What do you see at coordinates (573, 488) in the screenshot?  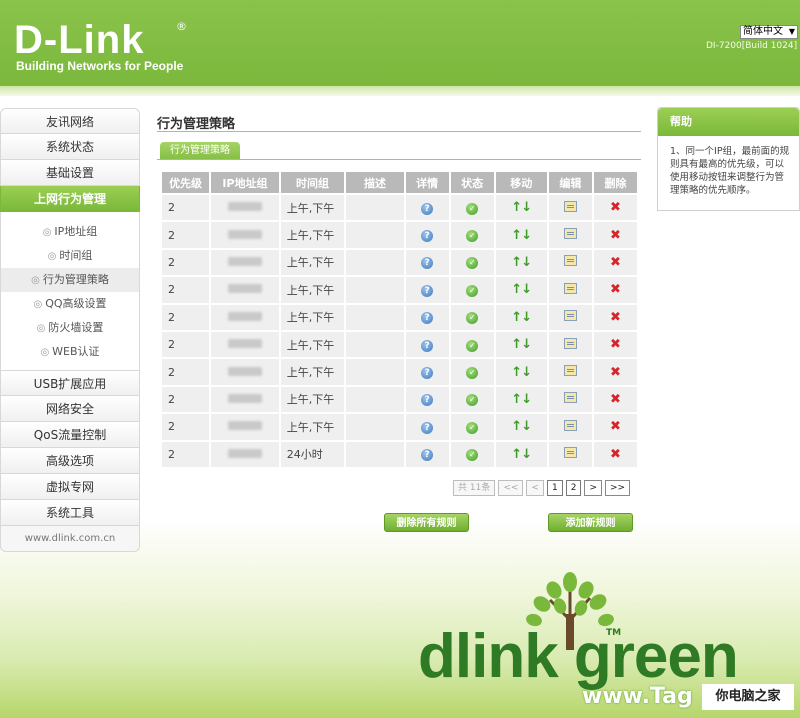 I see `page-2-button: 2` at bounding box center [573, 488].